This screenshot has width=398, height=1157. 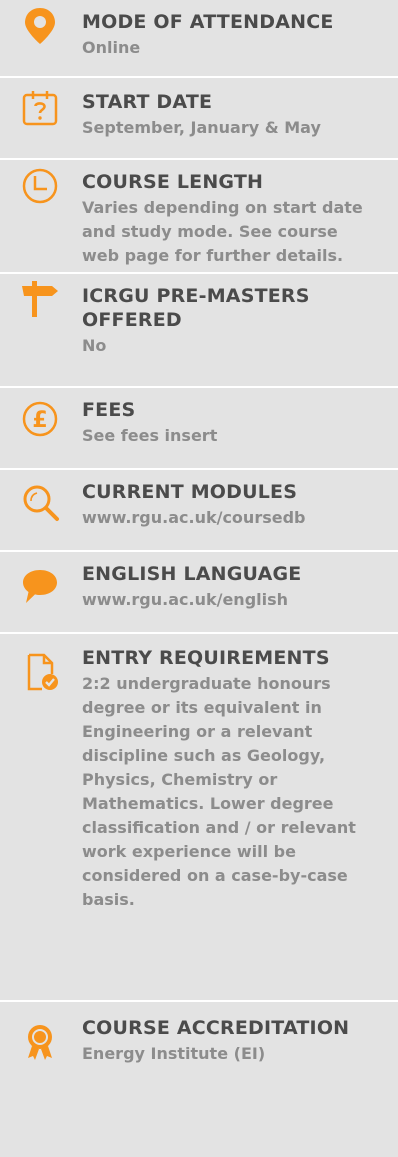 I want to click on english-language-heading: ENGLISH LANGUAGE, so click(x=192, y=574).